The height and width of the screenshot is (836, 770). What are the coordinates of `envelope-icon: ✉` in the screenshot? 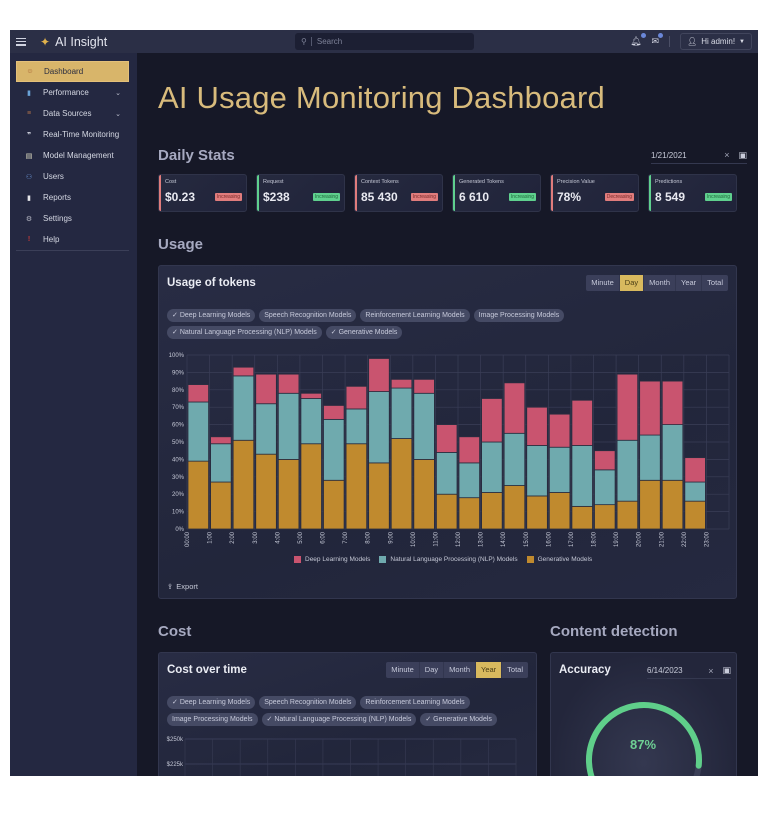 It's located at (658, 40).